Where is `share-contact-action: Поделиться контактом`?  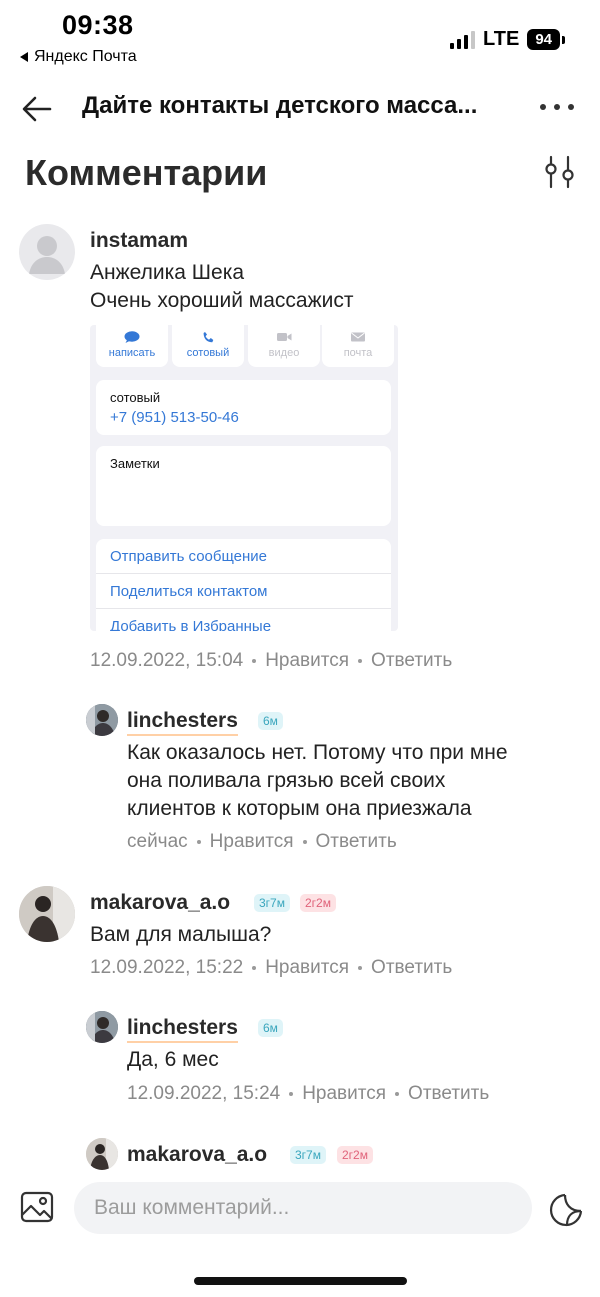 share-contact-action: Поделиться контактом is located at coordinates (243, 591).